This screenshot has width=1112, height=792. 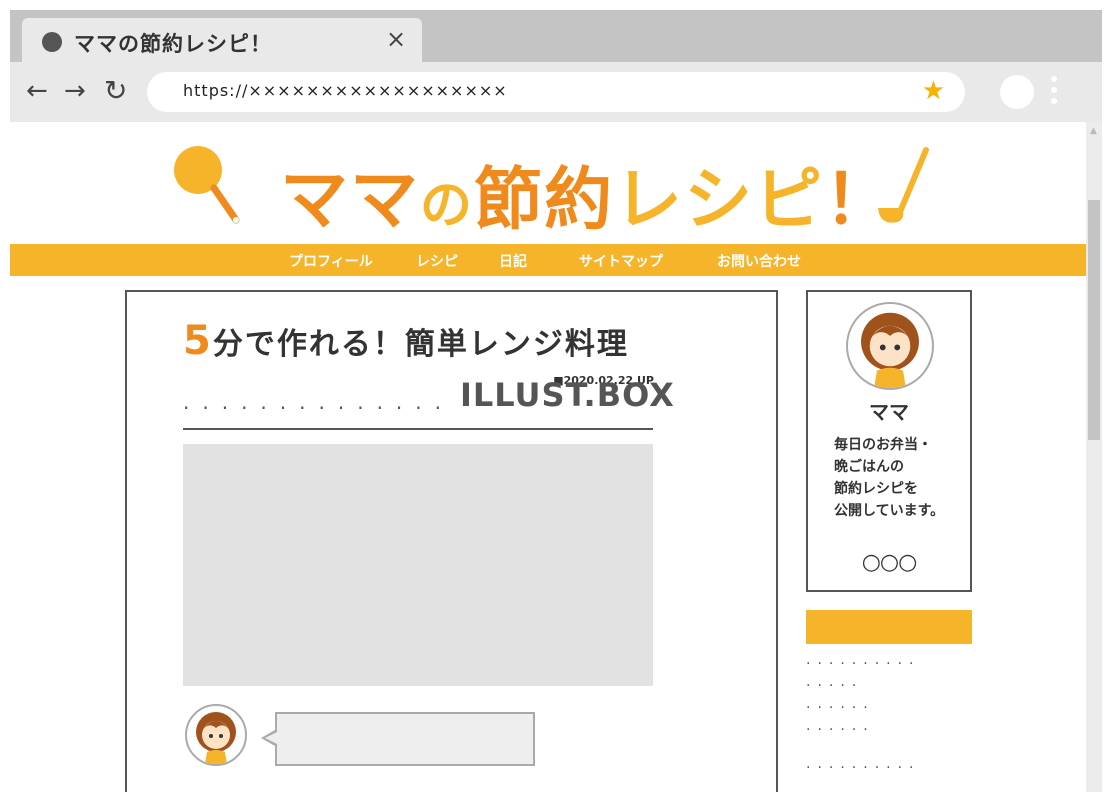 I want to click on profile-avatar, so click(x=890, y=346).